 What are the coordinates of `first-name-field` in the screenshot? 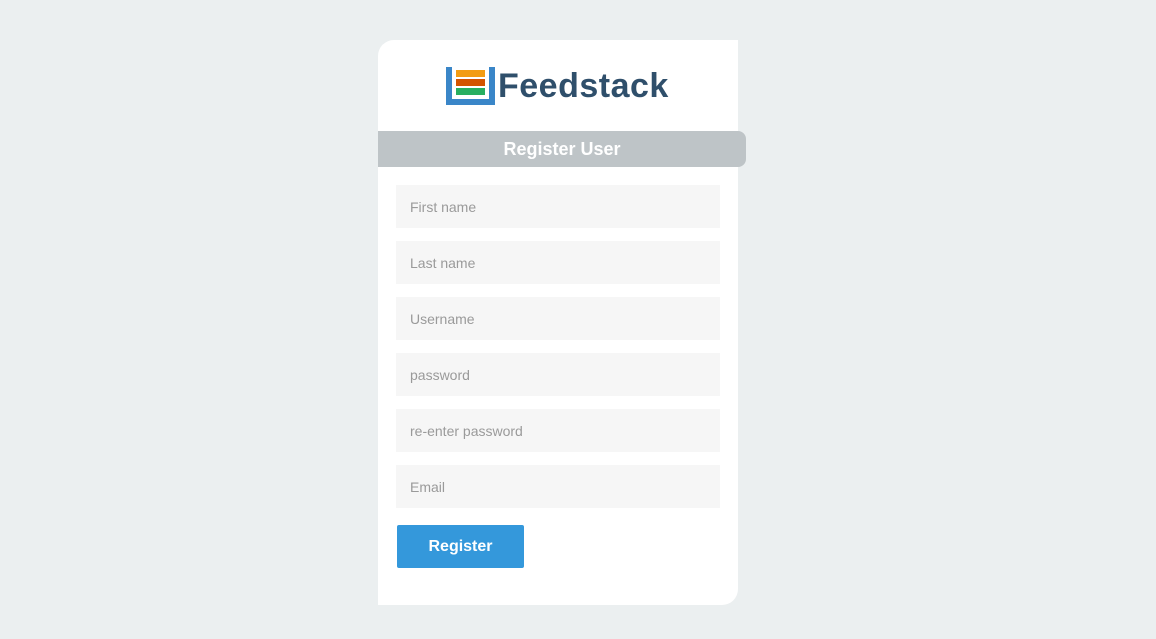 It's located at (558, 206).